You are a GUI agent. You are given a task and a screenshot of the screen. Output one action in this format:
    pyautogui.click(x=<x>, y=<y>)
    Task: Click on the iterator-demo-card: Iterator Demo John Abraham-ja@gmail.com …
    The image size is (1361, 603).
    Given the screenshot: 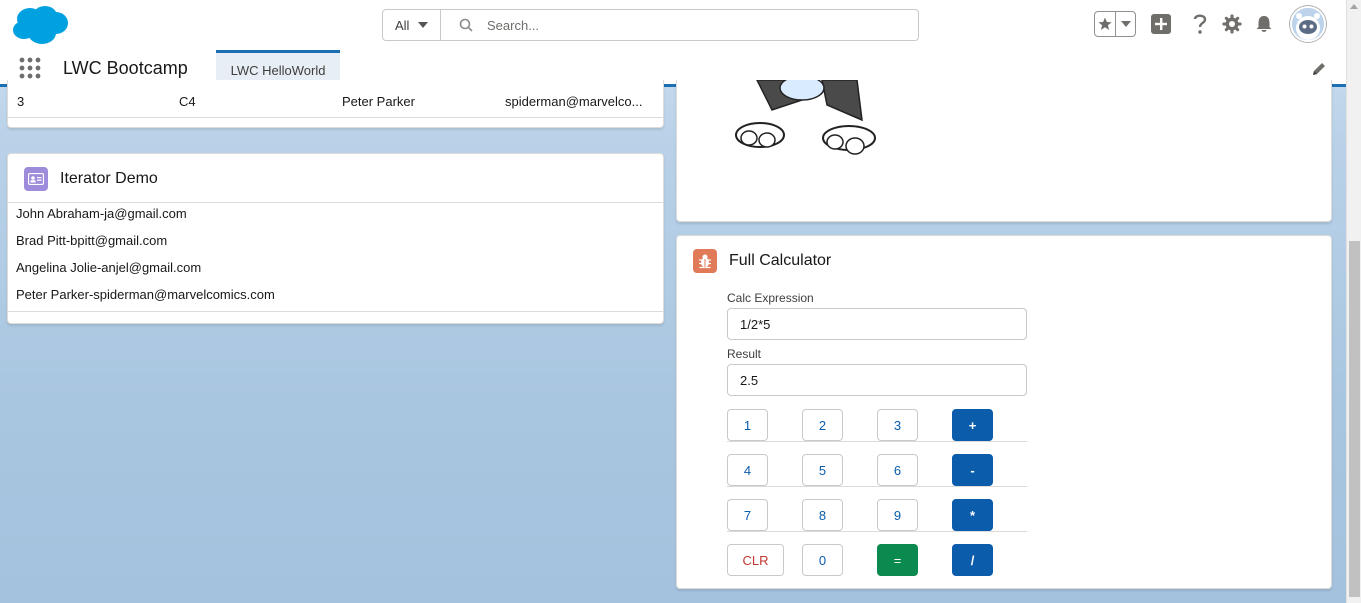 What is the action you would take?
    pyautogui.click(x=335, y=238)
    